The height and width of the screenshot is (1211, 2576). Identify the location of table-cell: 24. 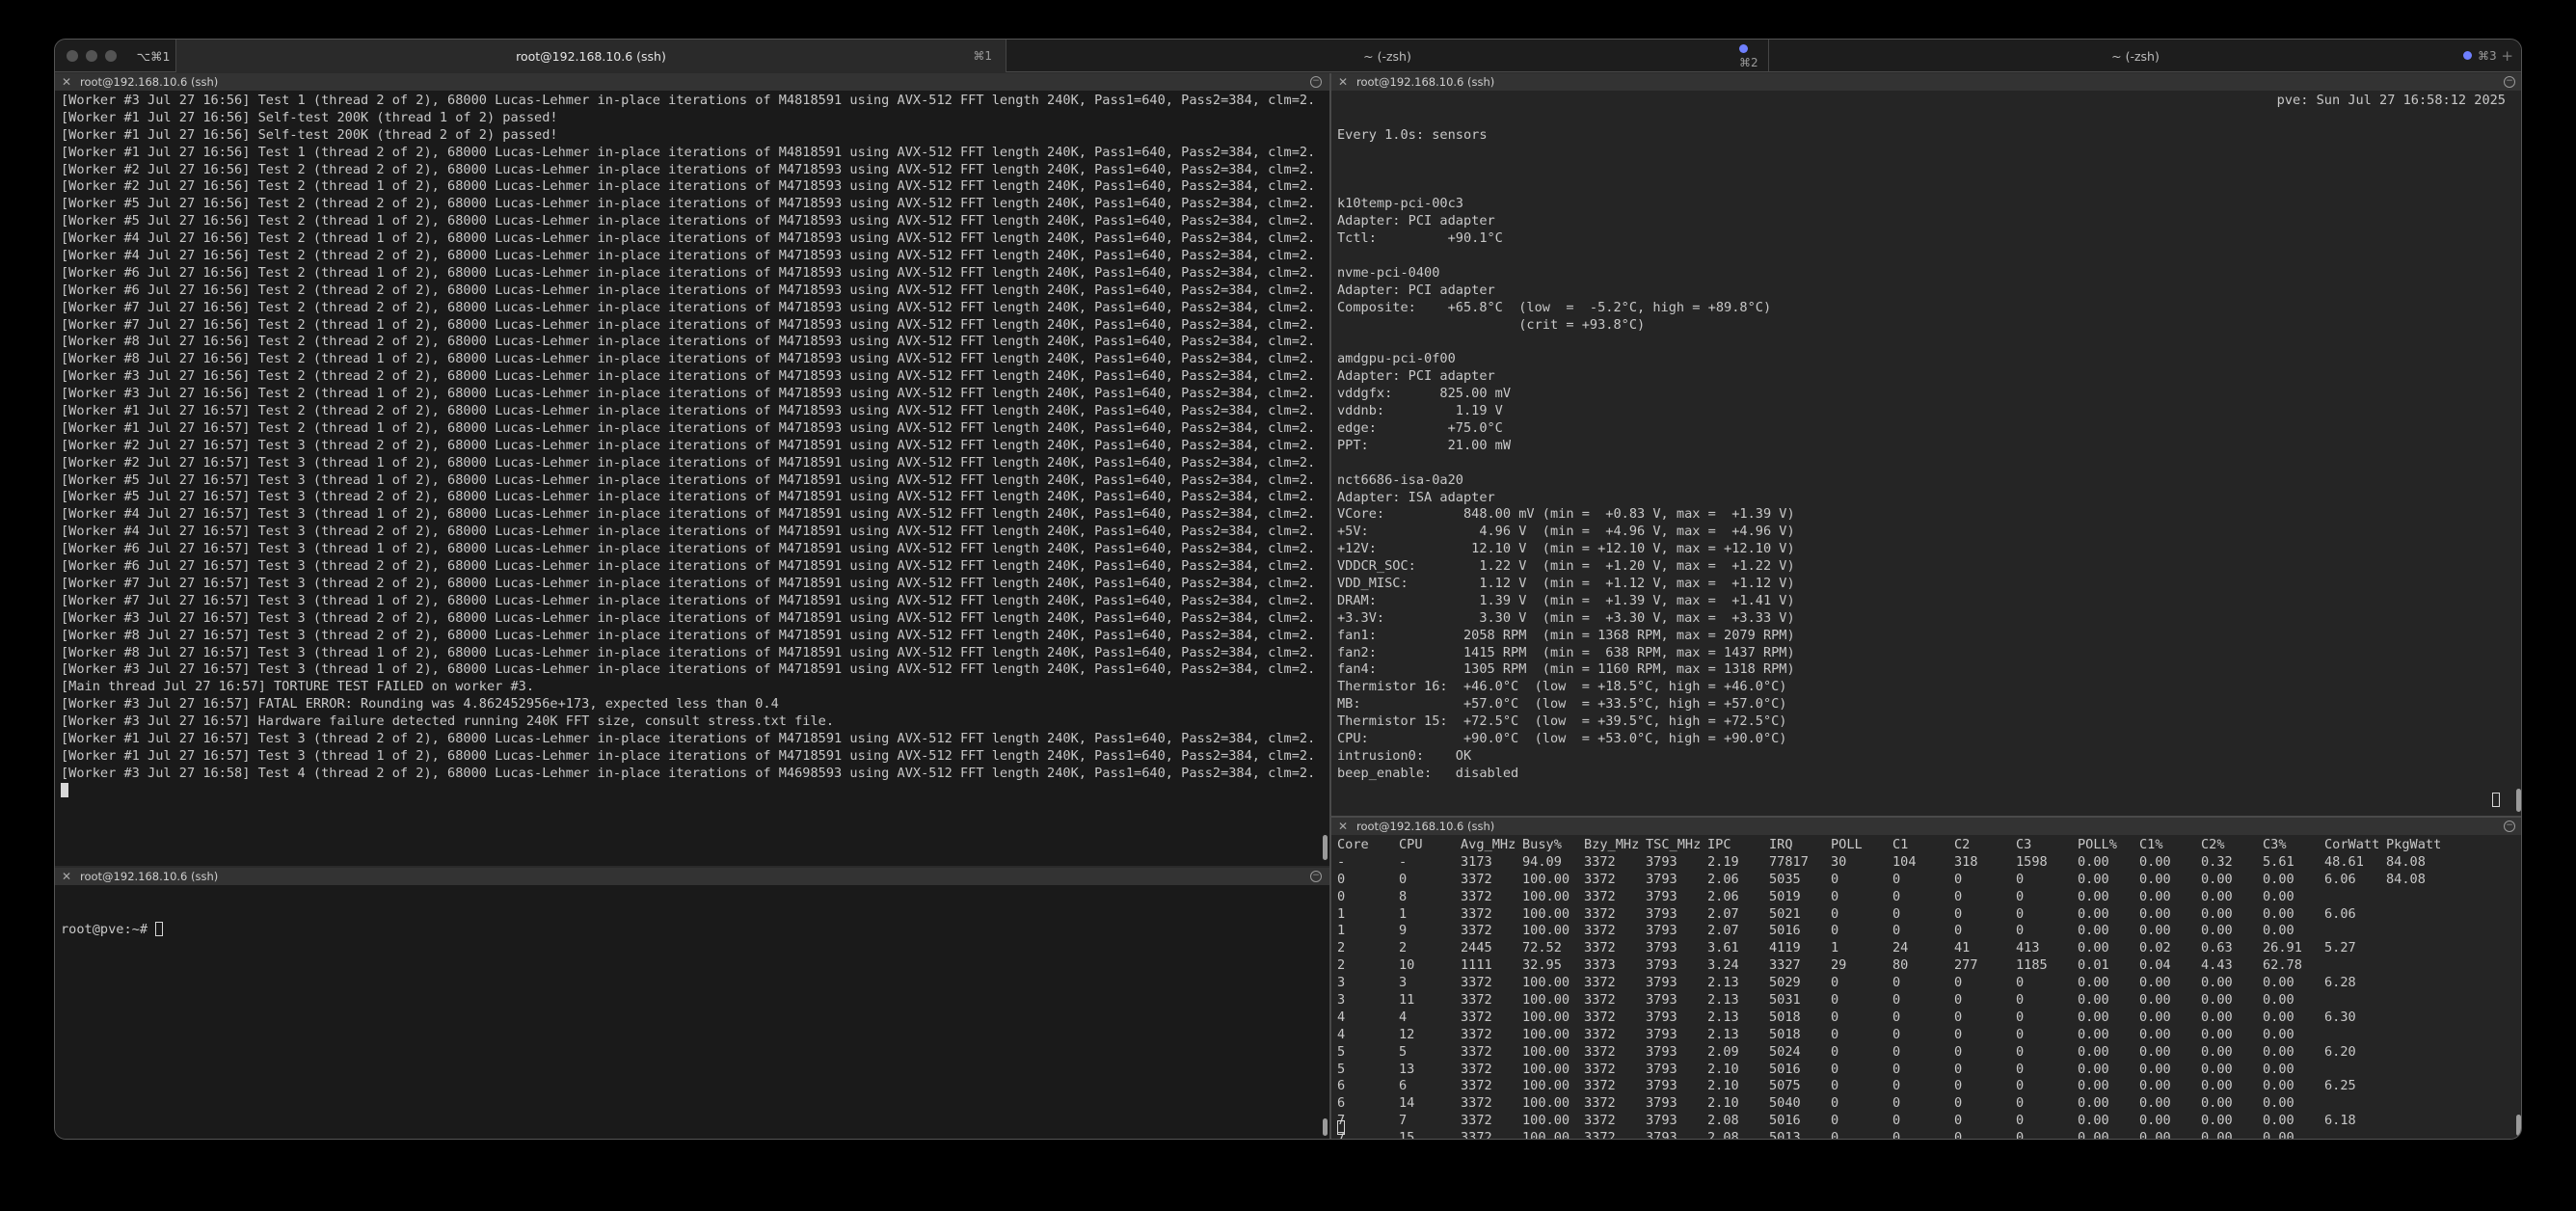
(1901, 948).